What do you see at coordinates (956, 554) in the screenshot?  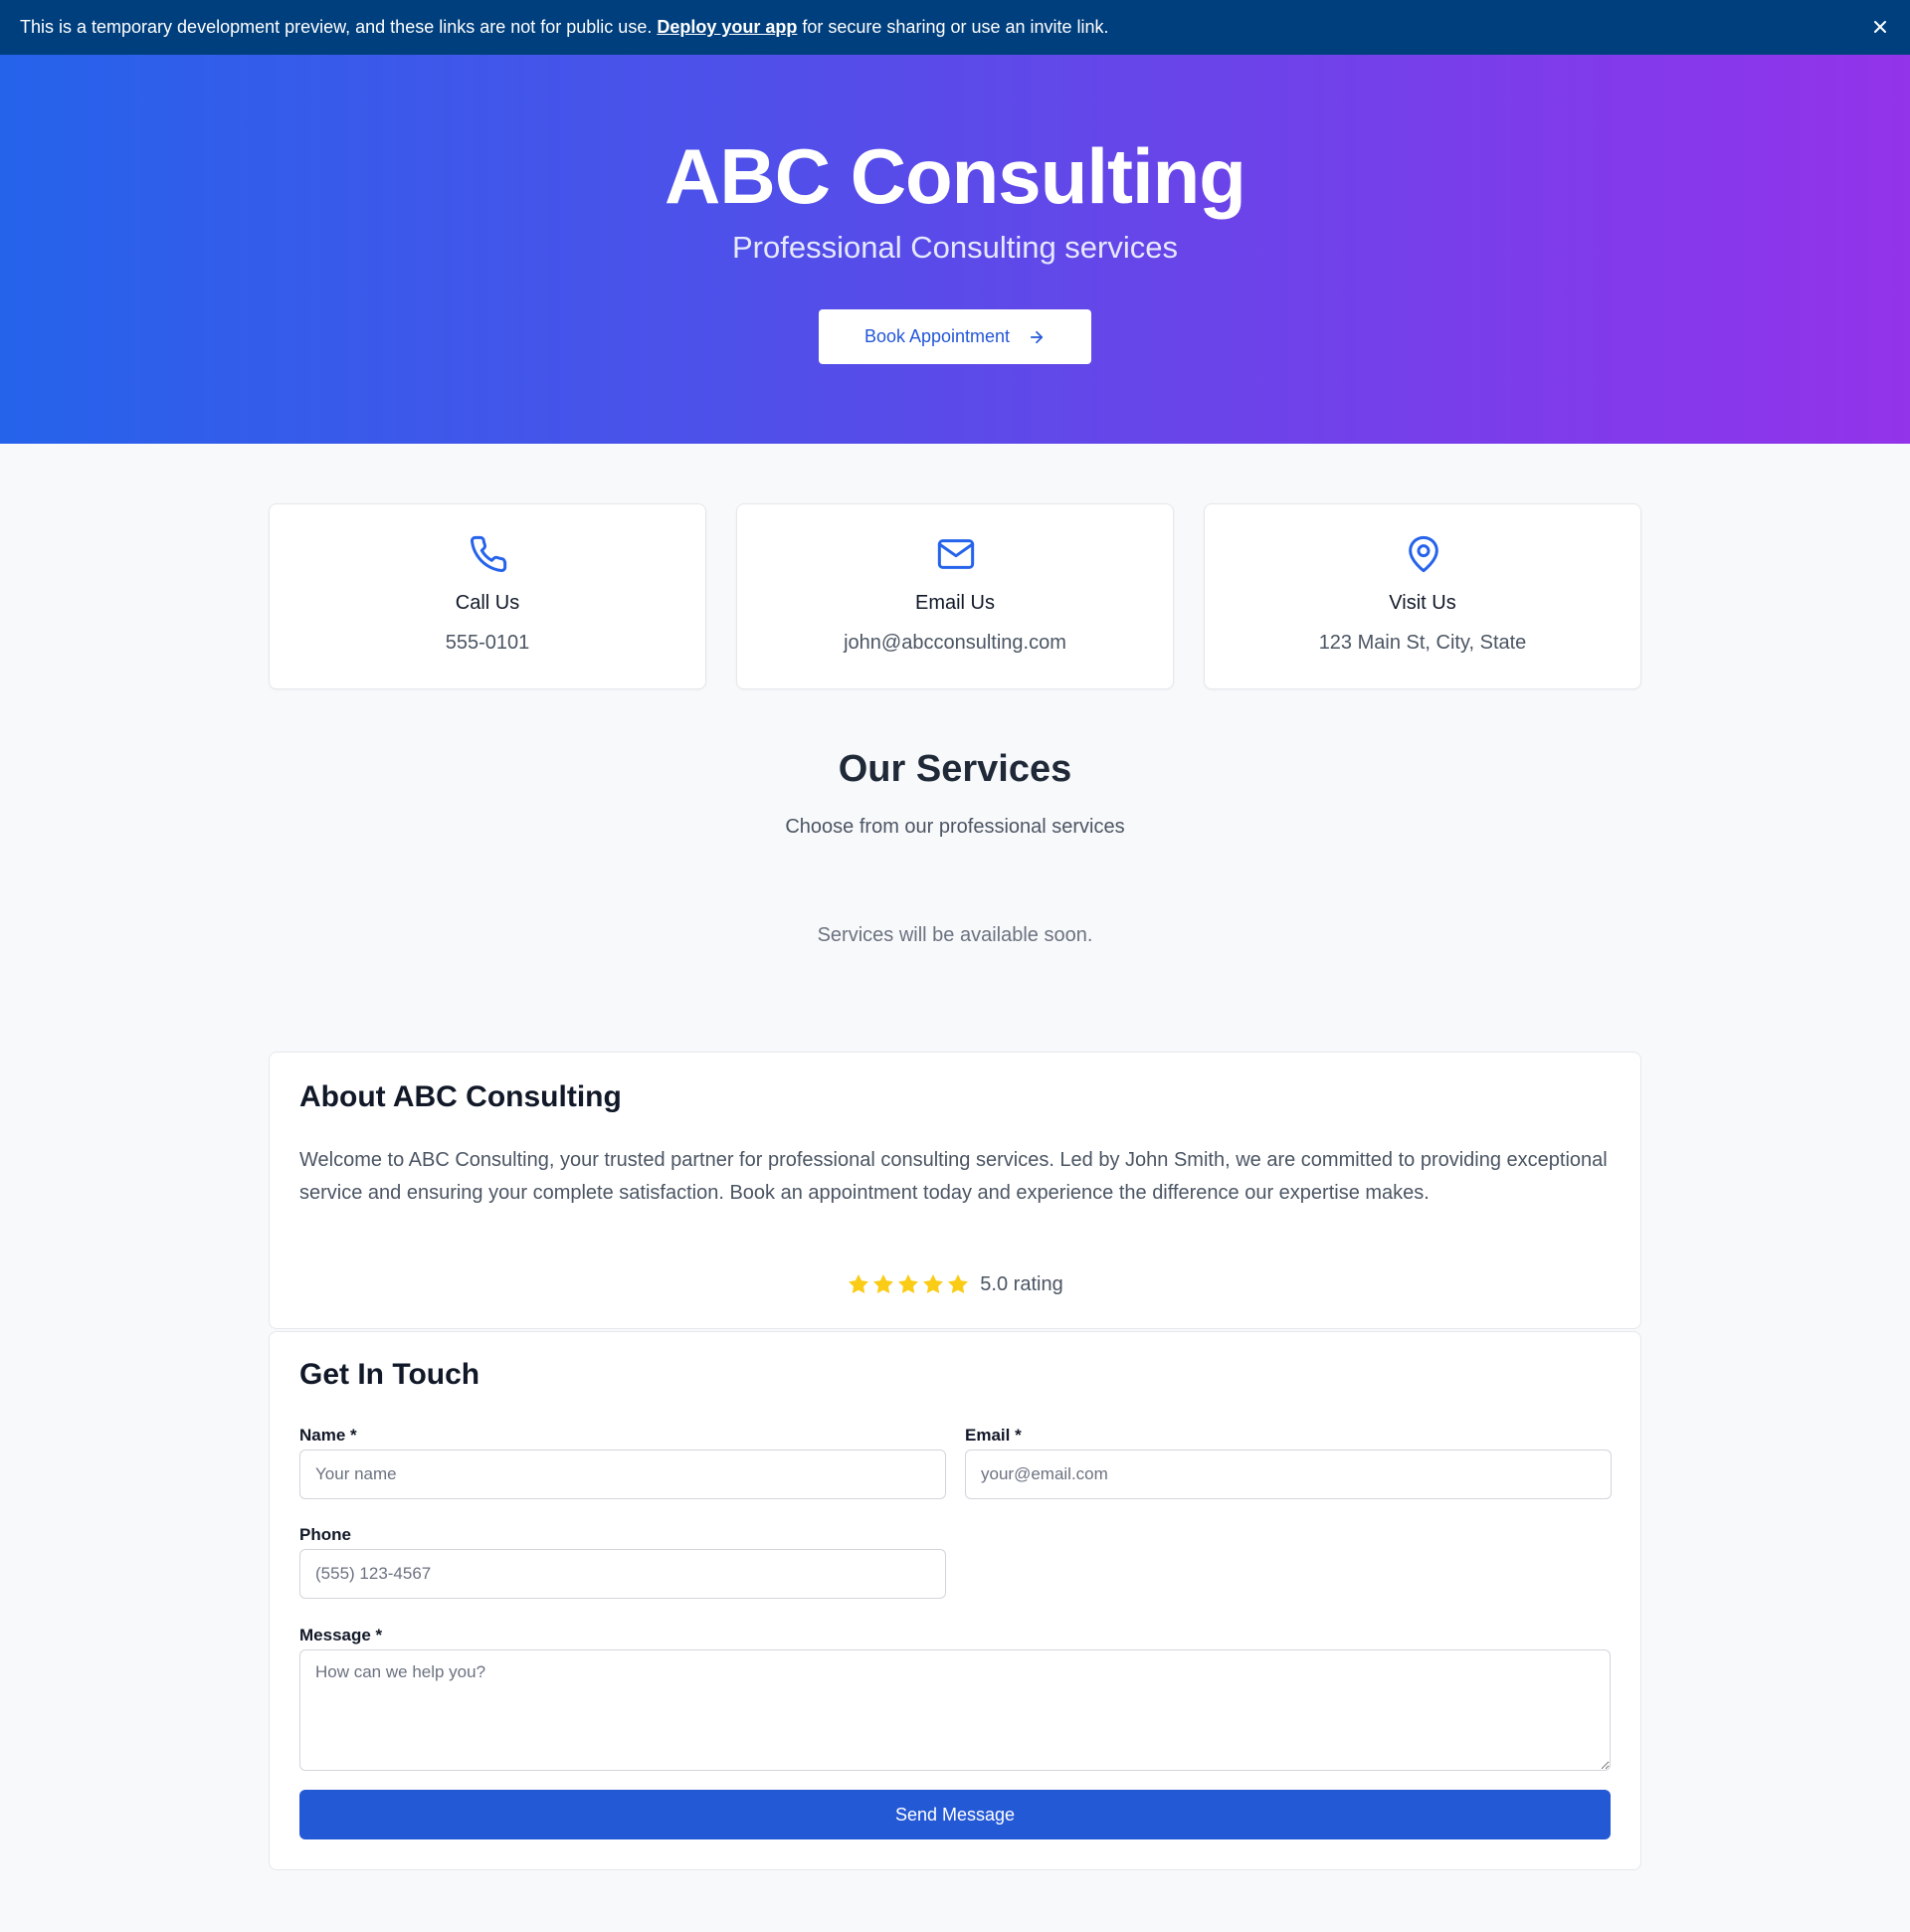 I see `mail-icon` at bounding box center [956, 554].